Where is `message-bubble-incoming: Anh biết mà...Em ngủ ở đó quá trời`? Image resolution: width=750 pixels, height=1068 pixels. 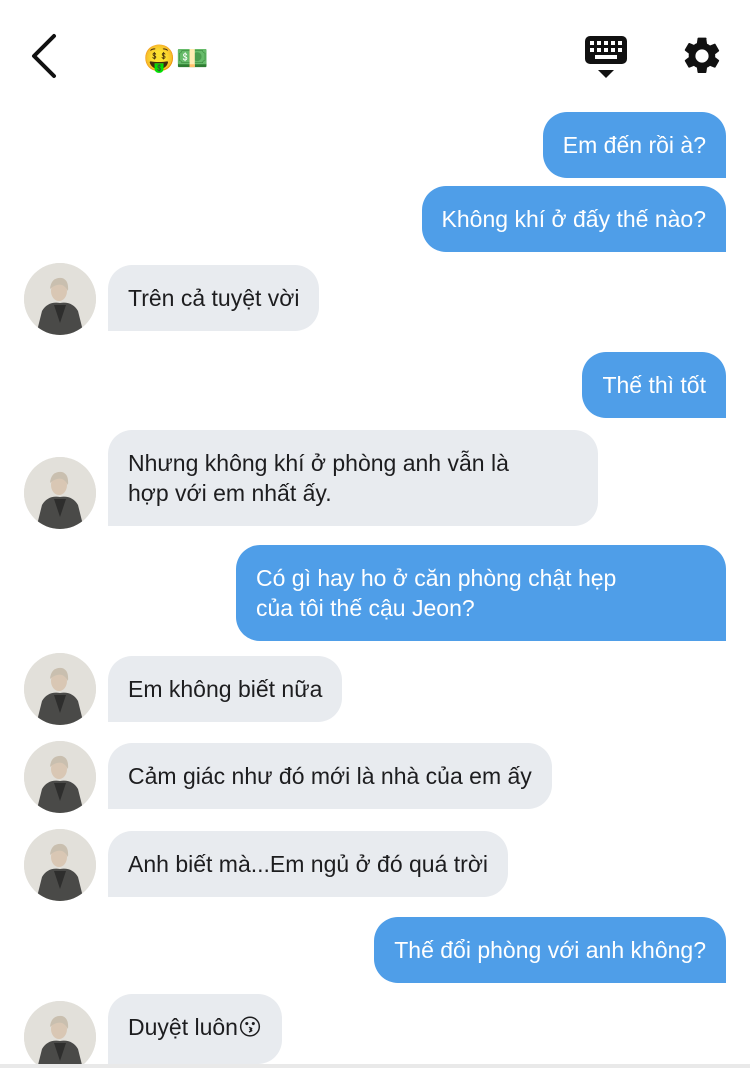
message-bubble-incoming: Anh biết mà...Em ngủ ở đó quá trời is located at coordinates (308, 864).